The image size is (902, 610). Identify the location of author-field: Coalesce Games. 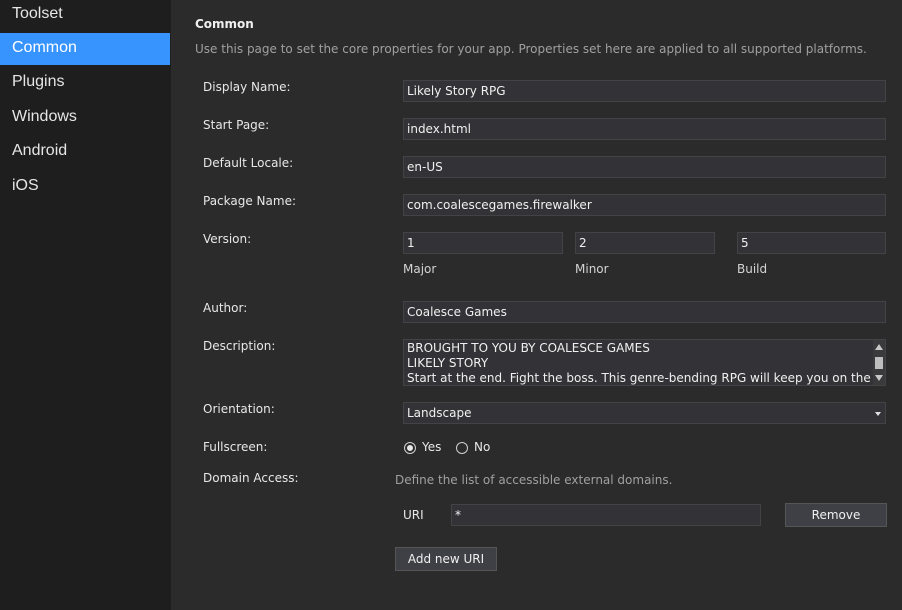
(644, 312).